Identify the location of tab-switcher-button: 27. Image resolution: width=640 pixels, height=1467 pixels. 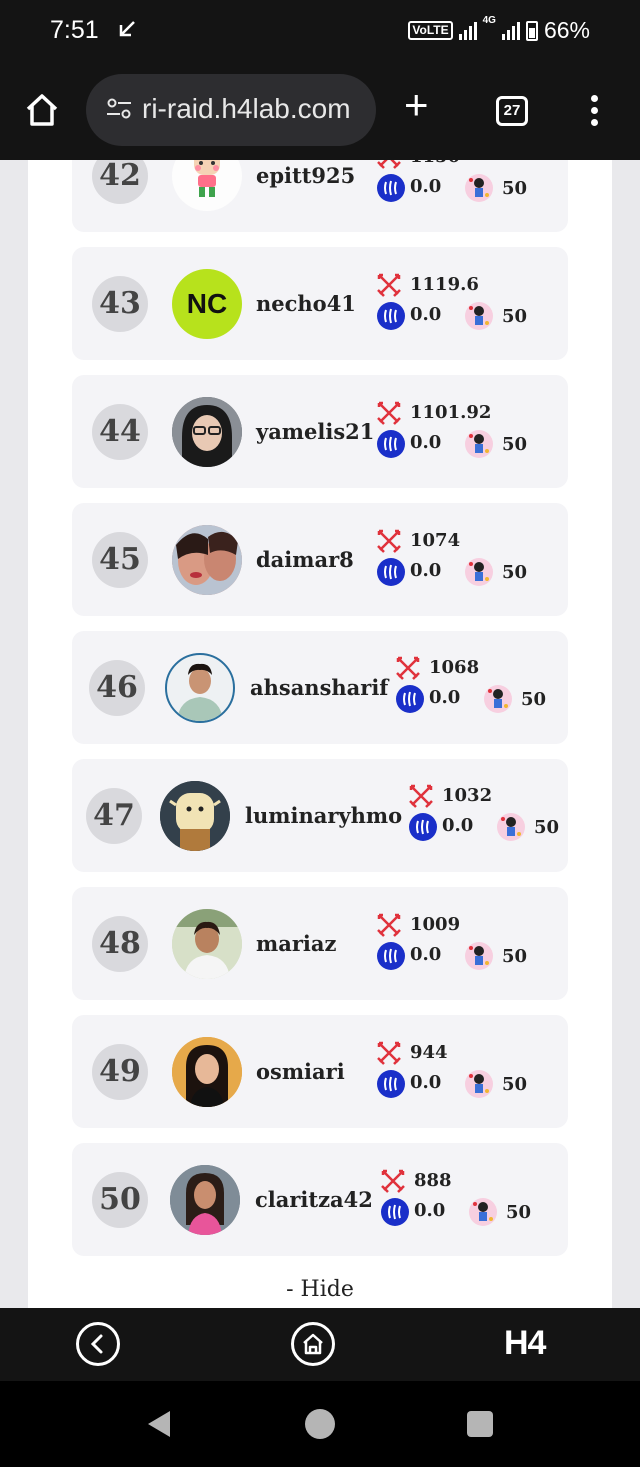
(512, 111).